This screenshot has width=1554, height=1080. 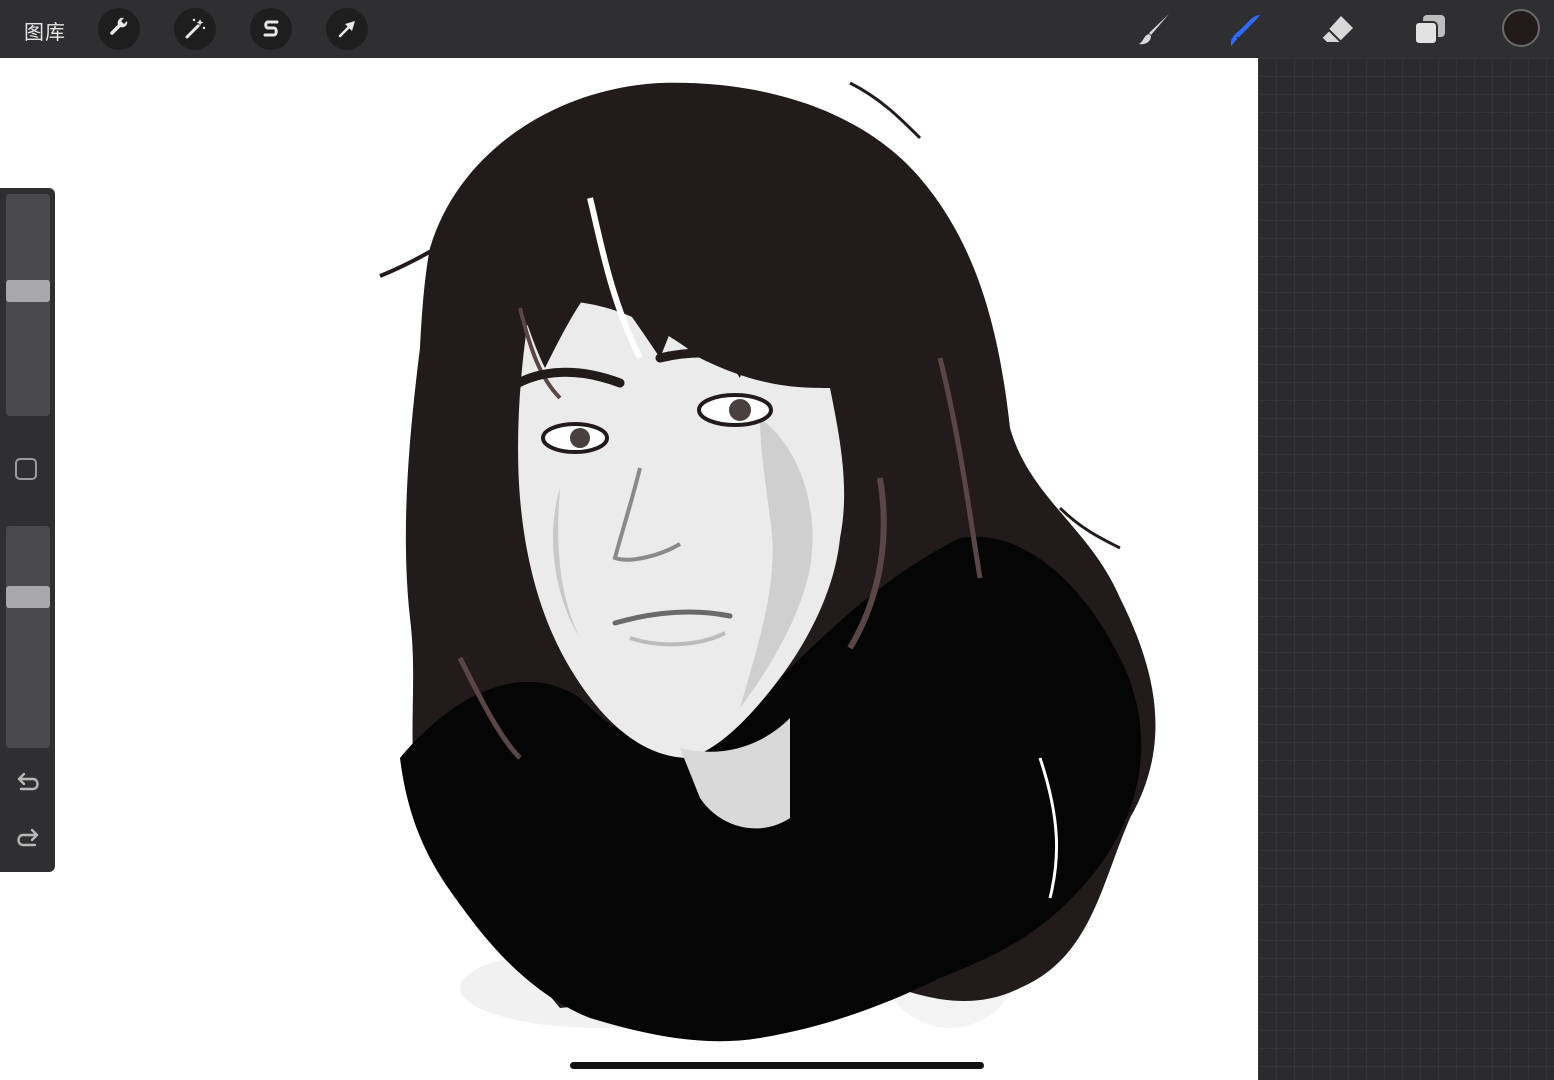 I want to click on eraser-tool-button, so click(x=1338, y=30).